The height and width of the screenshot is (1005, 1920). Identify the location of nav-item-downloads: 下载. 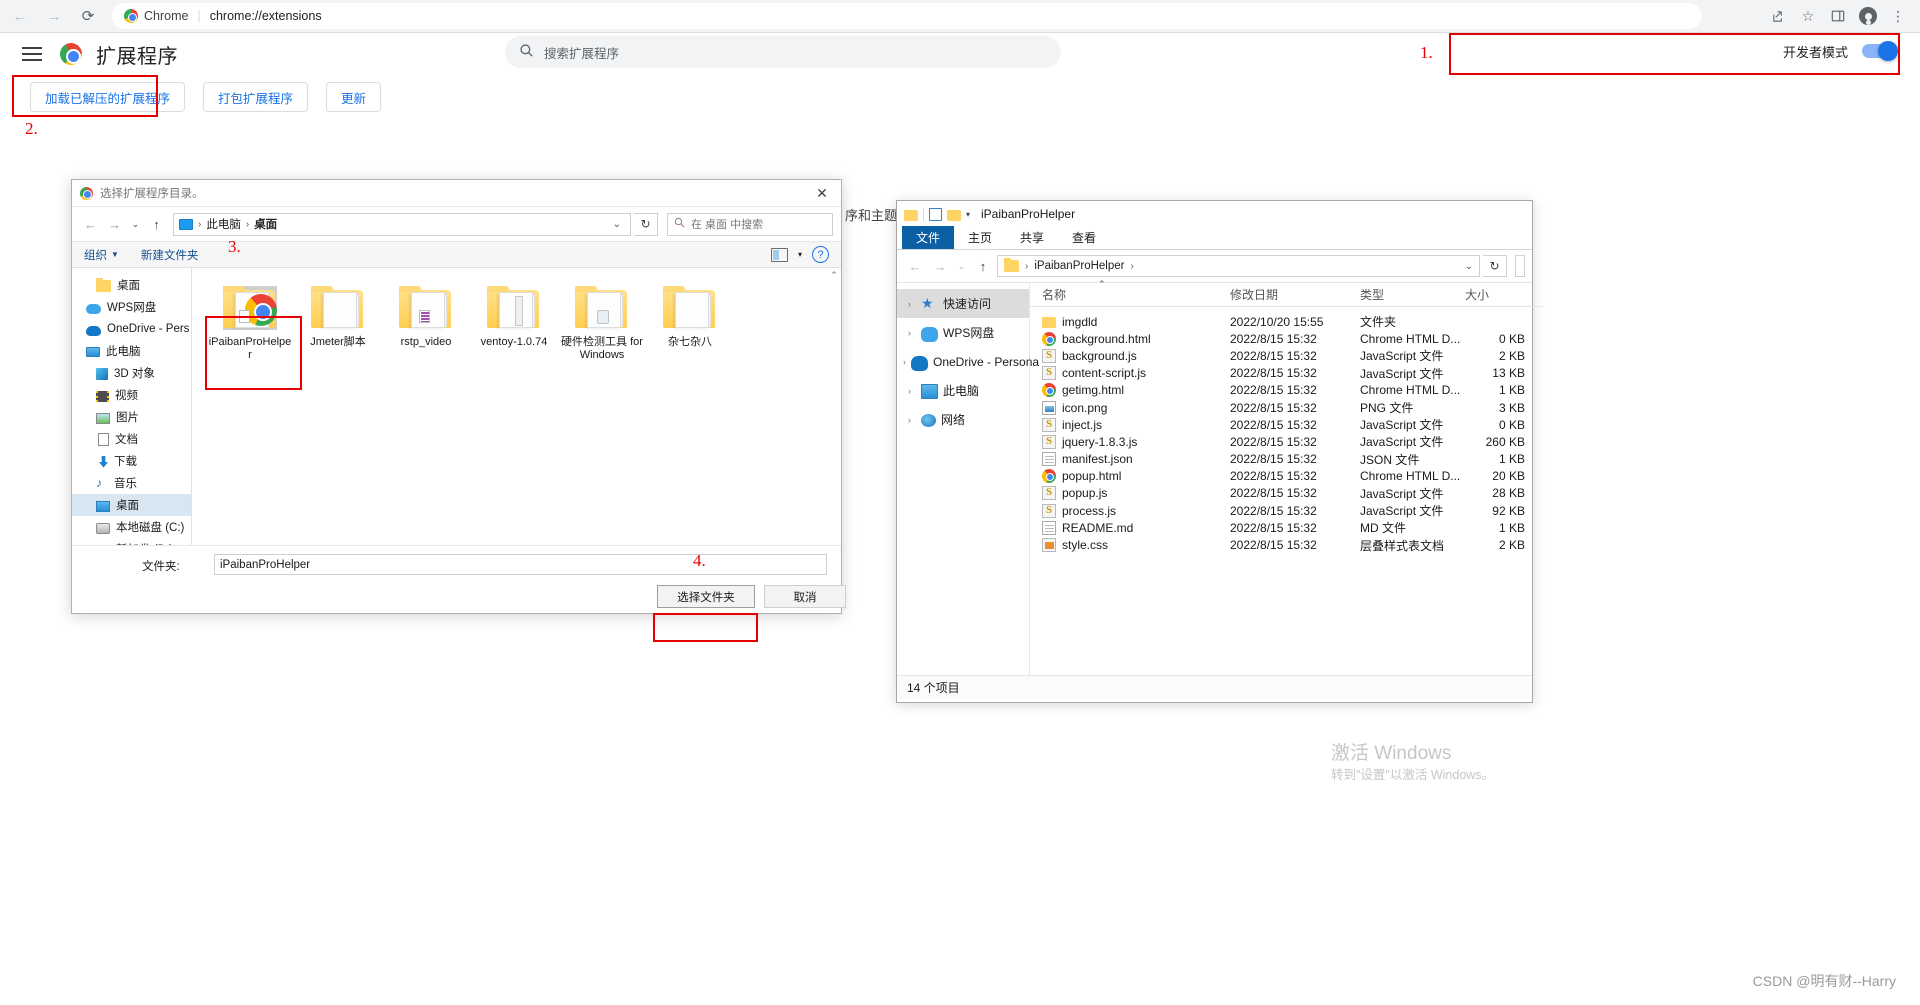
(131, 461).